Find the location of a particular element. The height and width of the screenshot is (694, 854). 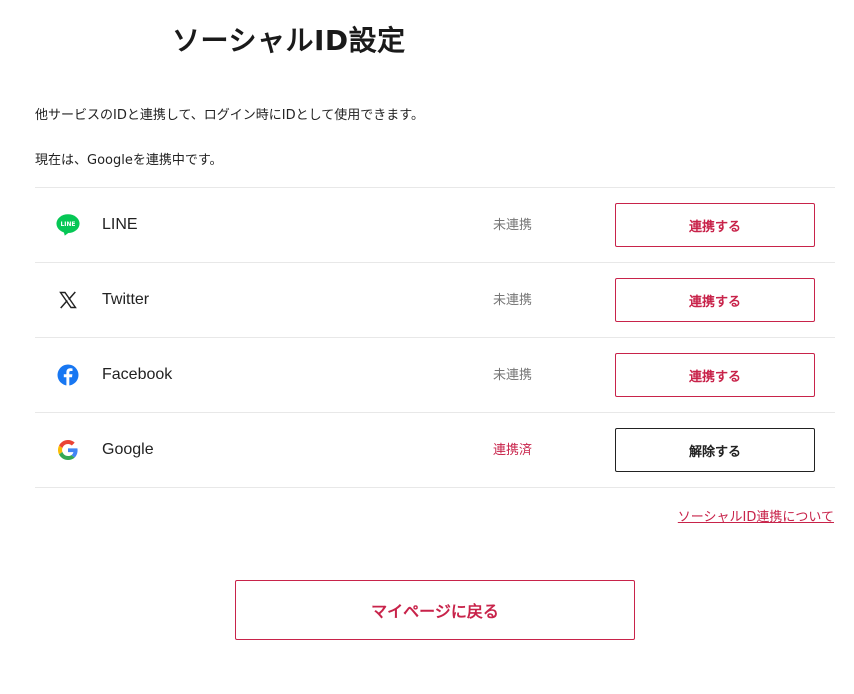

link-line-button: 連携する is located at coordinates (715, 225).